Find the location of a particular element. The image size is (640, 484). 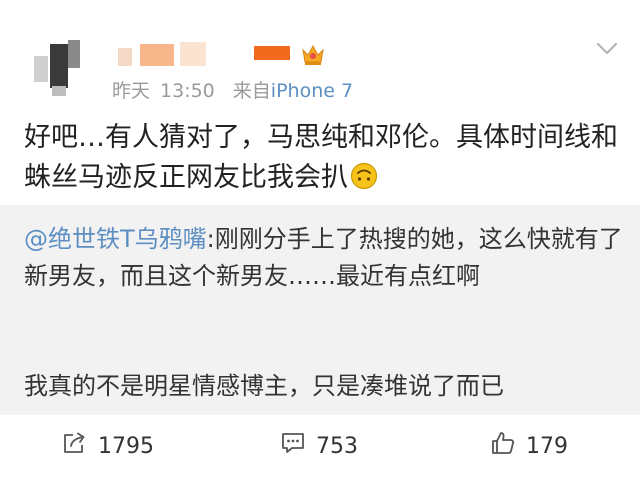

post-time: 13:50 is located at coordinates (187, 91).